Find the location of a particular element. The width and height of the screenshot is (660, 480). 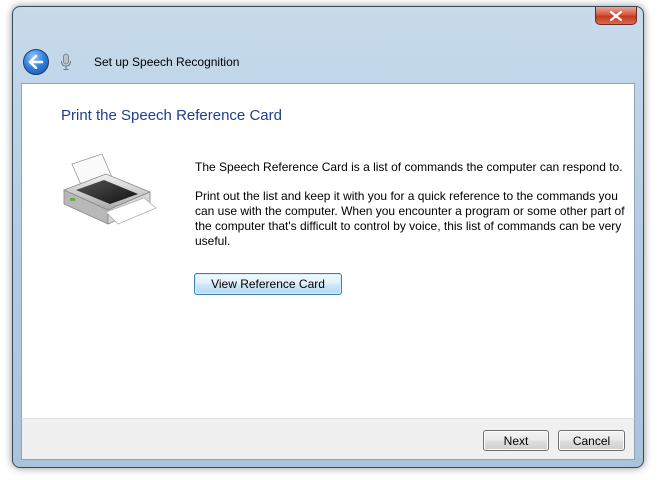

footer-bar: Next Cancel is located at coordinates (328, 439).